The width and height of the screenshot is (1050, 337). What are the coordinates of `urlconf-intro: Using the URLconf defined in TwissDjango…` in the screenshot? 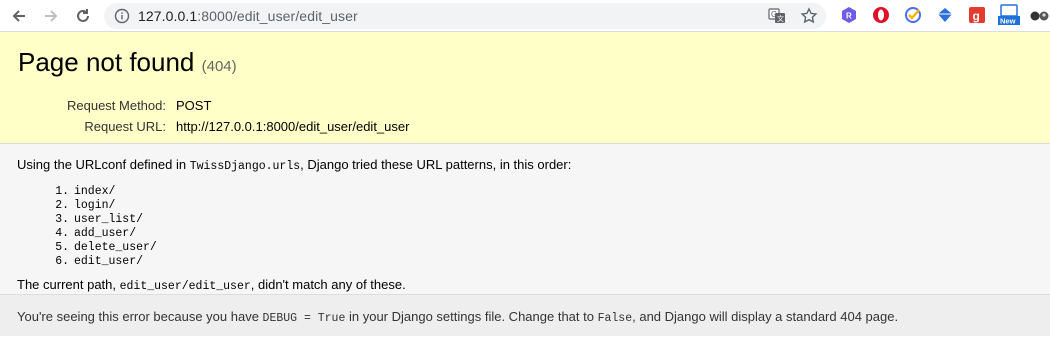 It's located at (524, 166).